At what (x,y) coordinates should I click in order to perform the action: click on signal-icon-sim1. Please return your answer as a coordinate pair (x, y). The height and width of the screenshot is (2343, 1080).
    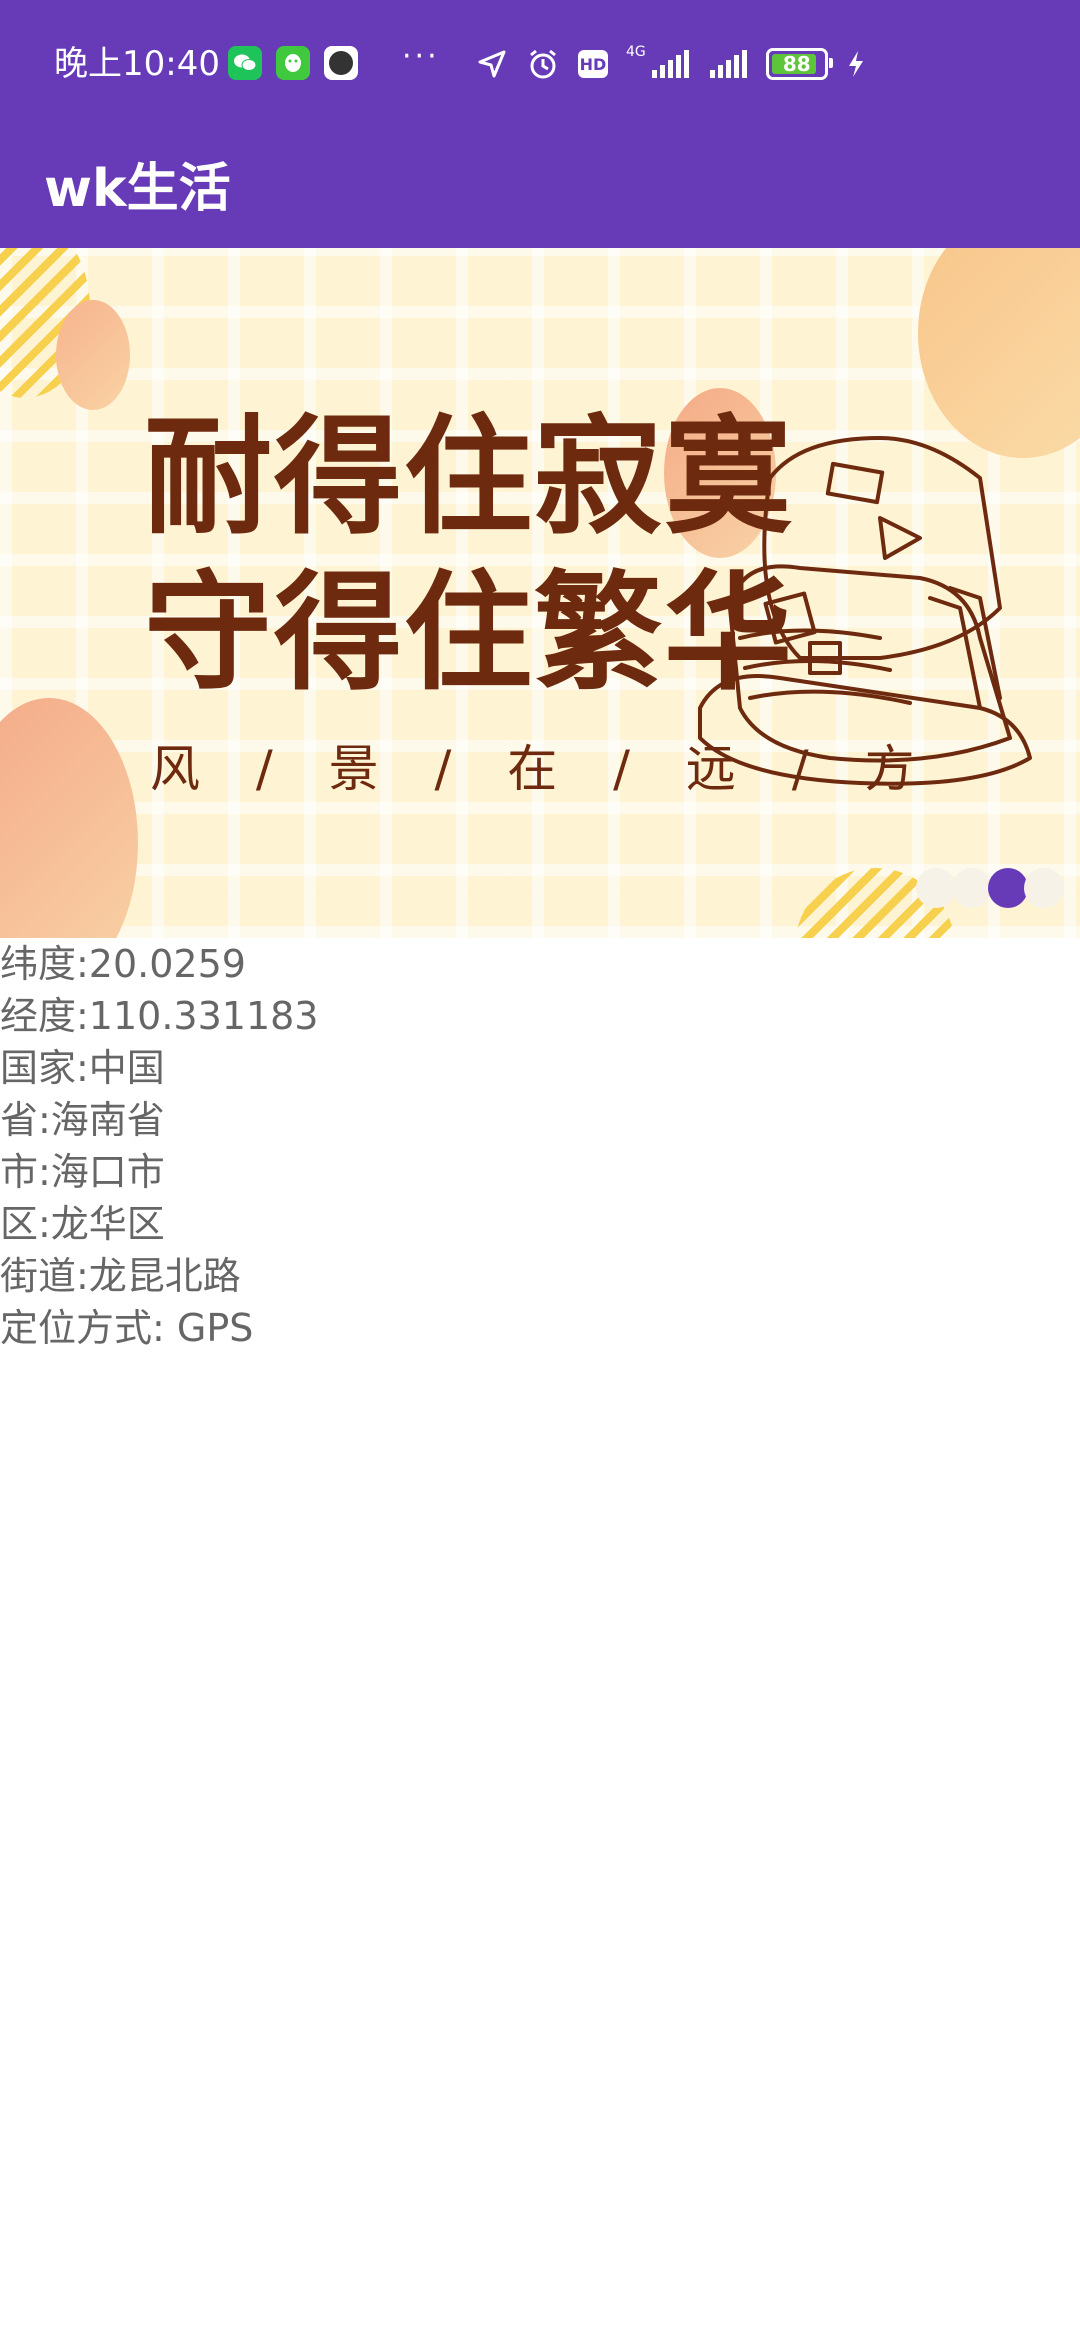
    Looking at the image, I should click on (670, 64).